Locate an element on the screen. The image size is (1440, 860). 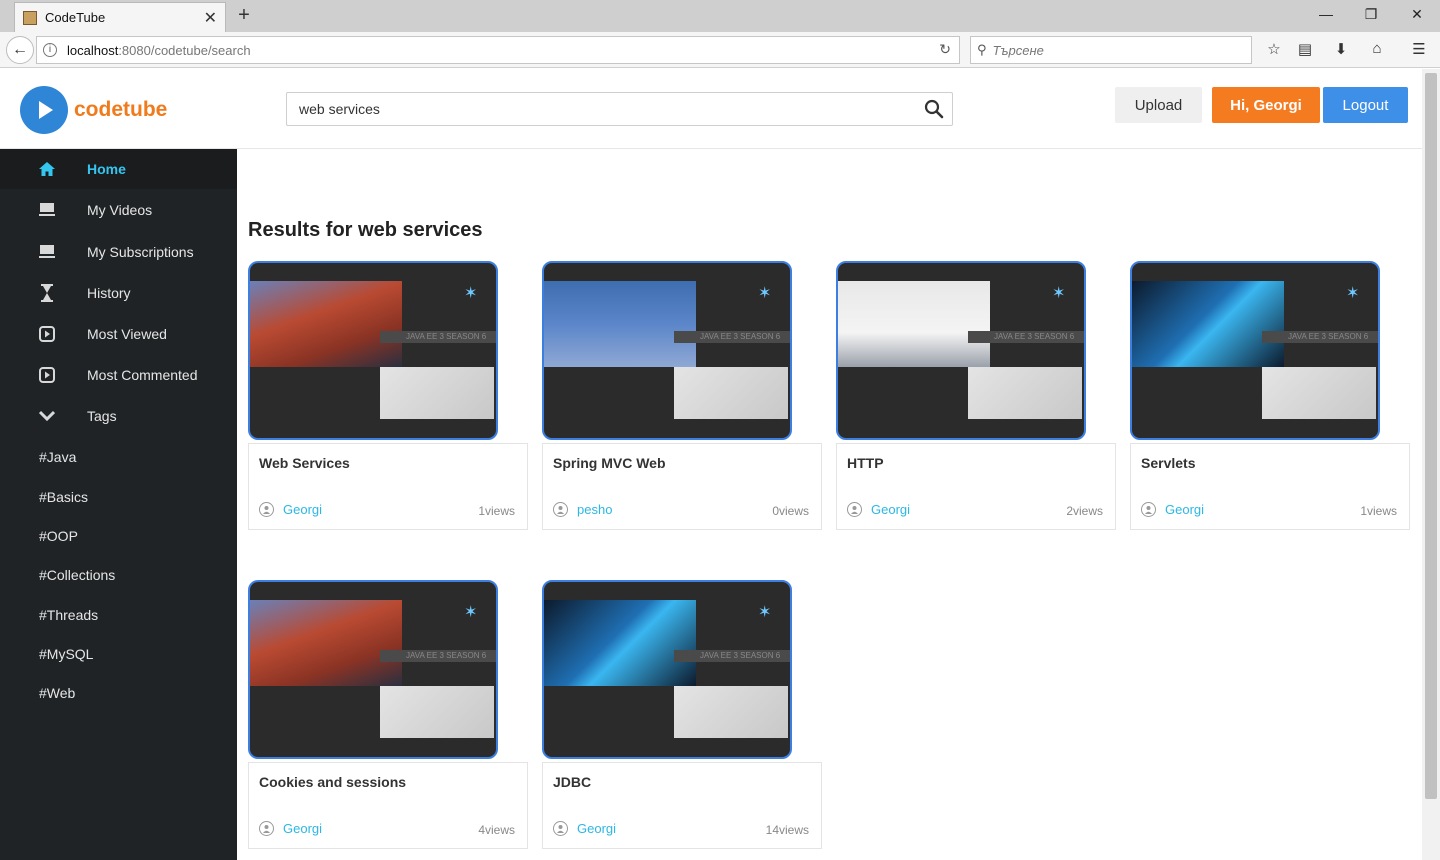
video-info: Cookies and sessions Georgi 4views is located at coordinates (388, 805).